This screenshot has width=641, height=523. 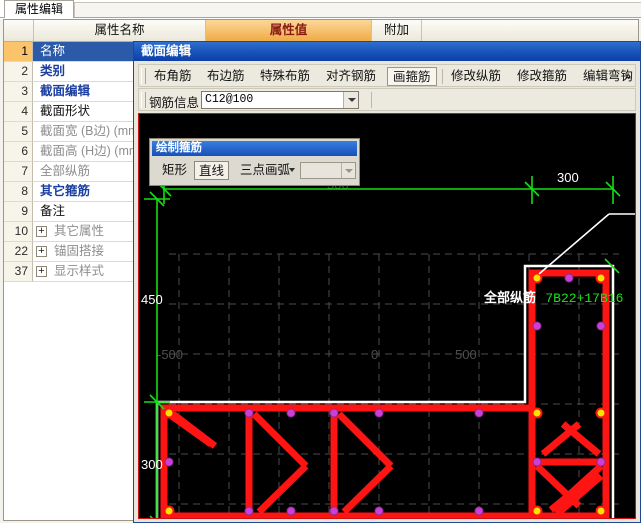 What do you see at coordinates (212, 170) in the screenshot?
I see `draw-panel-button-1: 直线` at bounding box center [212, 170].